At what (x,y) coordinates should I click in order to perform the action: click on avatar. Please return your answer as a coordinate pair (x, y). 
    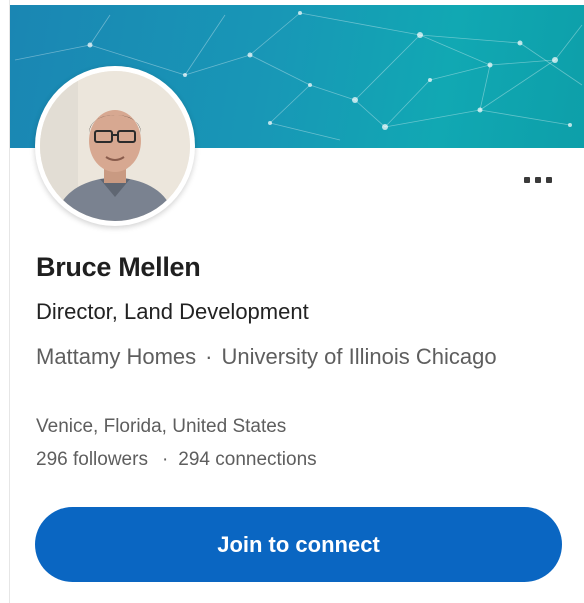
    Looking at the image, I should click on (115, 146).